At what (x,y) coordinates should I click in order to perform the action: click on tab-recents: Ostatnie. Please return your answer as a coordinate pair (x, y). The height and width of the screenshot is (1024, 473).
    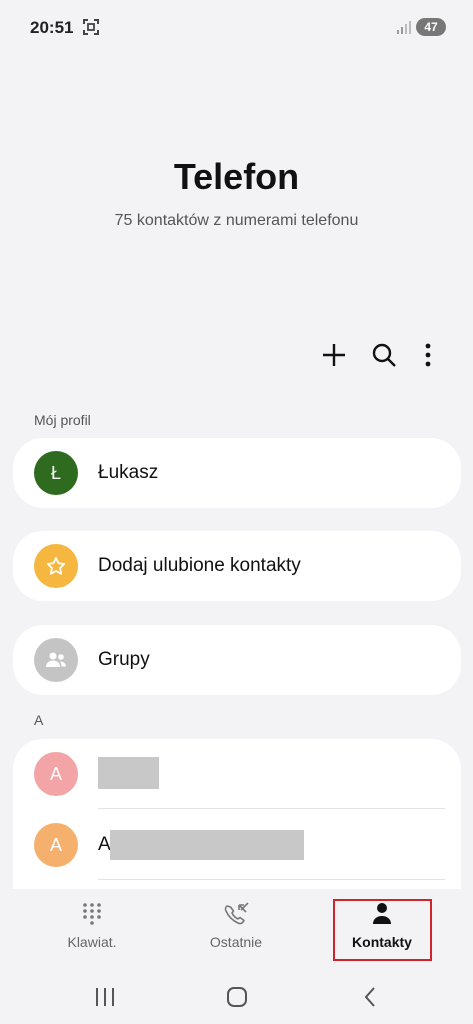
    Looking at the image, I should click on (236, 927).